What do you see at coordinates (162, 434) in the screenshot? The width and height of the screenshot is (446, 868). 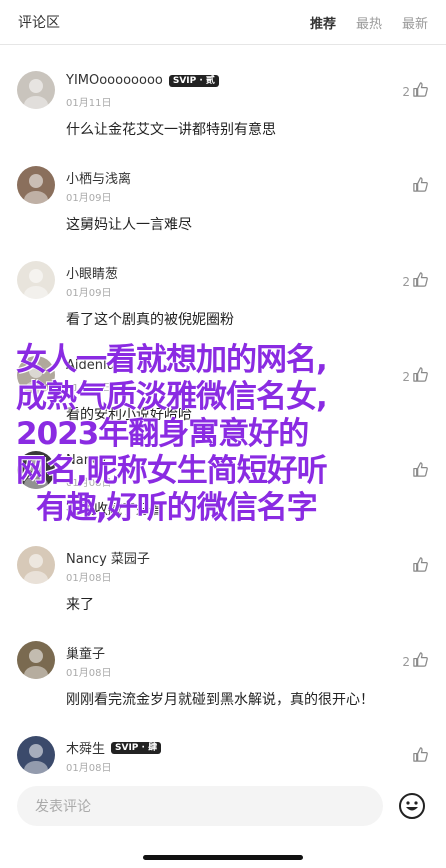 I see `overlay-line: 2023年翻身寓意好的` at bounding box center [162, 434].